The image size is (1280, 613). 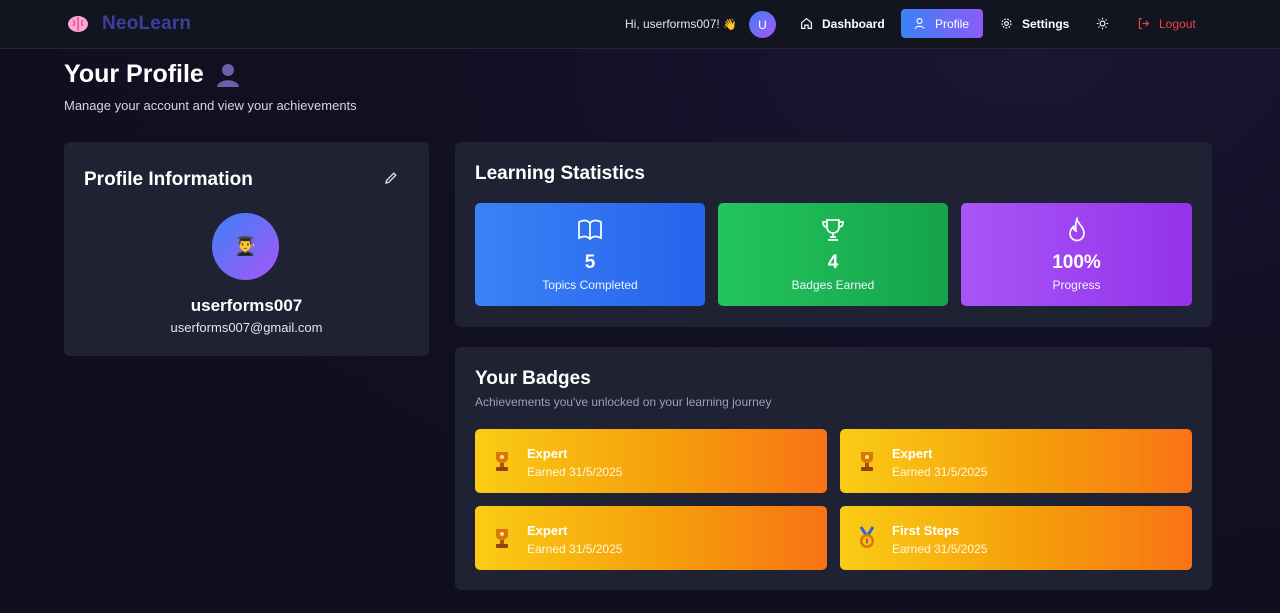 What do you see at coordinates (919, 24) in the screenshot?
I see `user-icon` at bounding box center [919, 24].